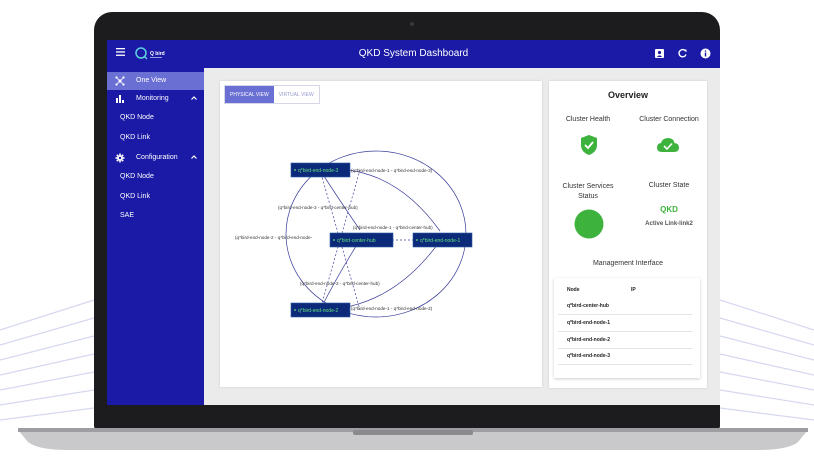  I want to click on cluster-services-status-label: Cluster Services Status, so click(588, 191).